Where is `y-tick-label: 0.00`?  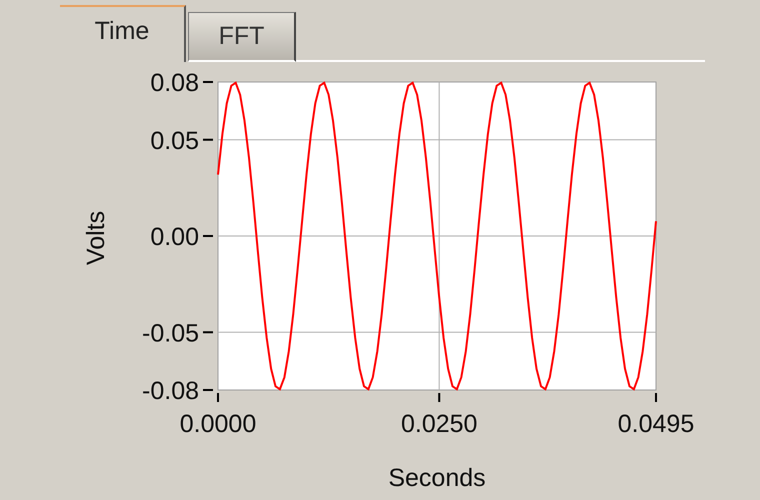
y-tick-label: 0.00 is located at coordinates (174, 237).